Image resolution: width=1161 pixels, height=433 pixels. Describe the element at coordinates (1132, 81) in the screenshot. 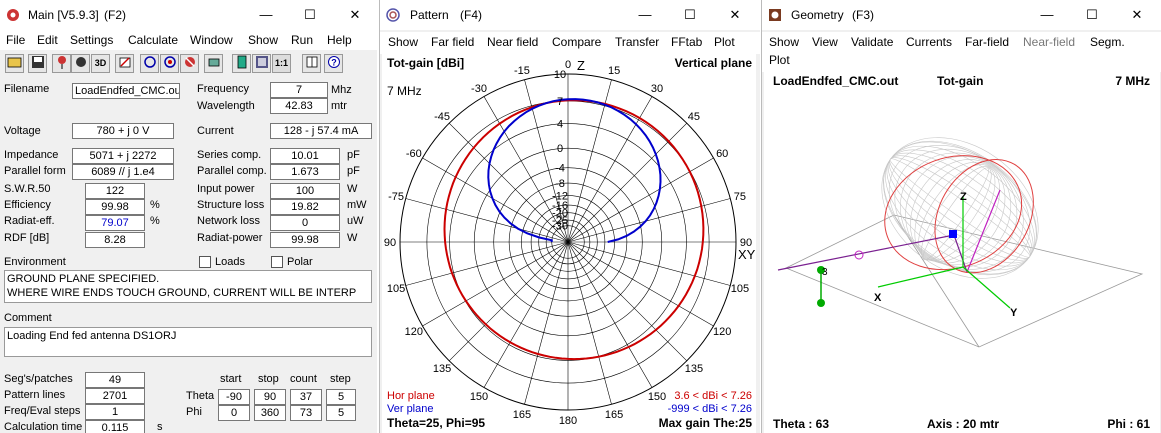

I see `geometry-freq: 7 MHz` at that location.